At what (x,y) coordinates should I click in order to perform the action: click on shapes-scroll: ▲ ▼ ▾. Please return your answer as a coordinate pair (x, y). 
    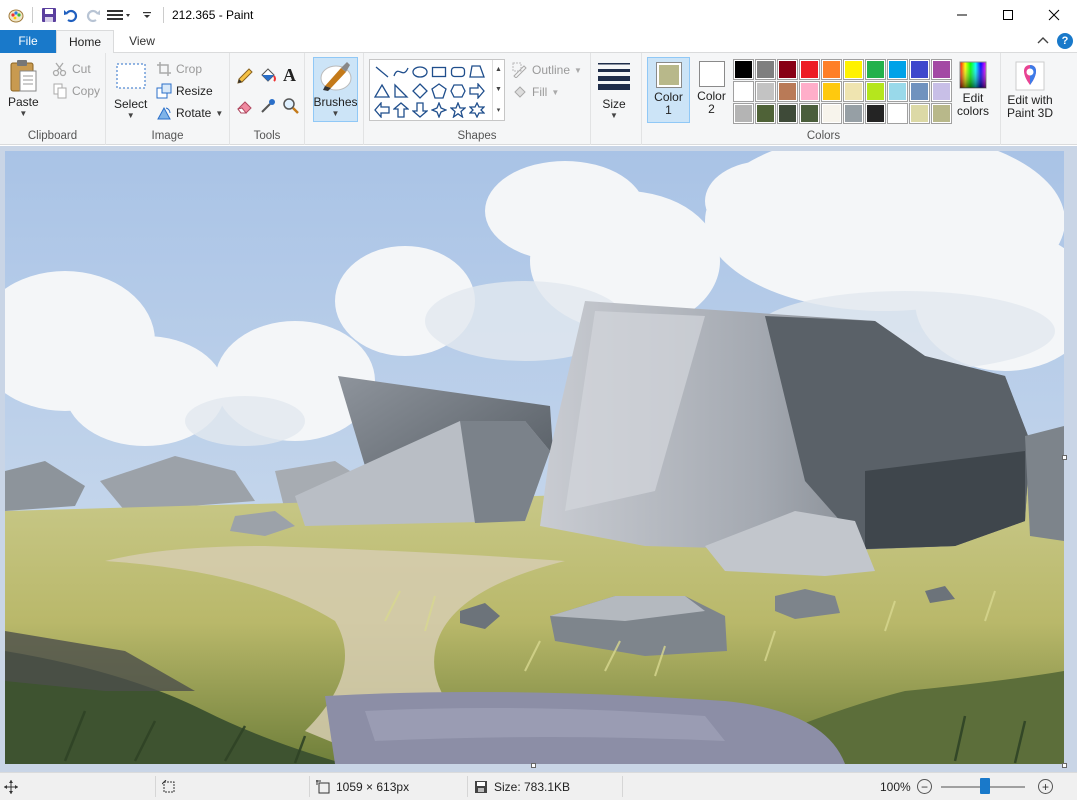
    Looking at the image, I should click on (498, 90).